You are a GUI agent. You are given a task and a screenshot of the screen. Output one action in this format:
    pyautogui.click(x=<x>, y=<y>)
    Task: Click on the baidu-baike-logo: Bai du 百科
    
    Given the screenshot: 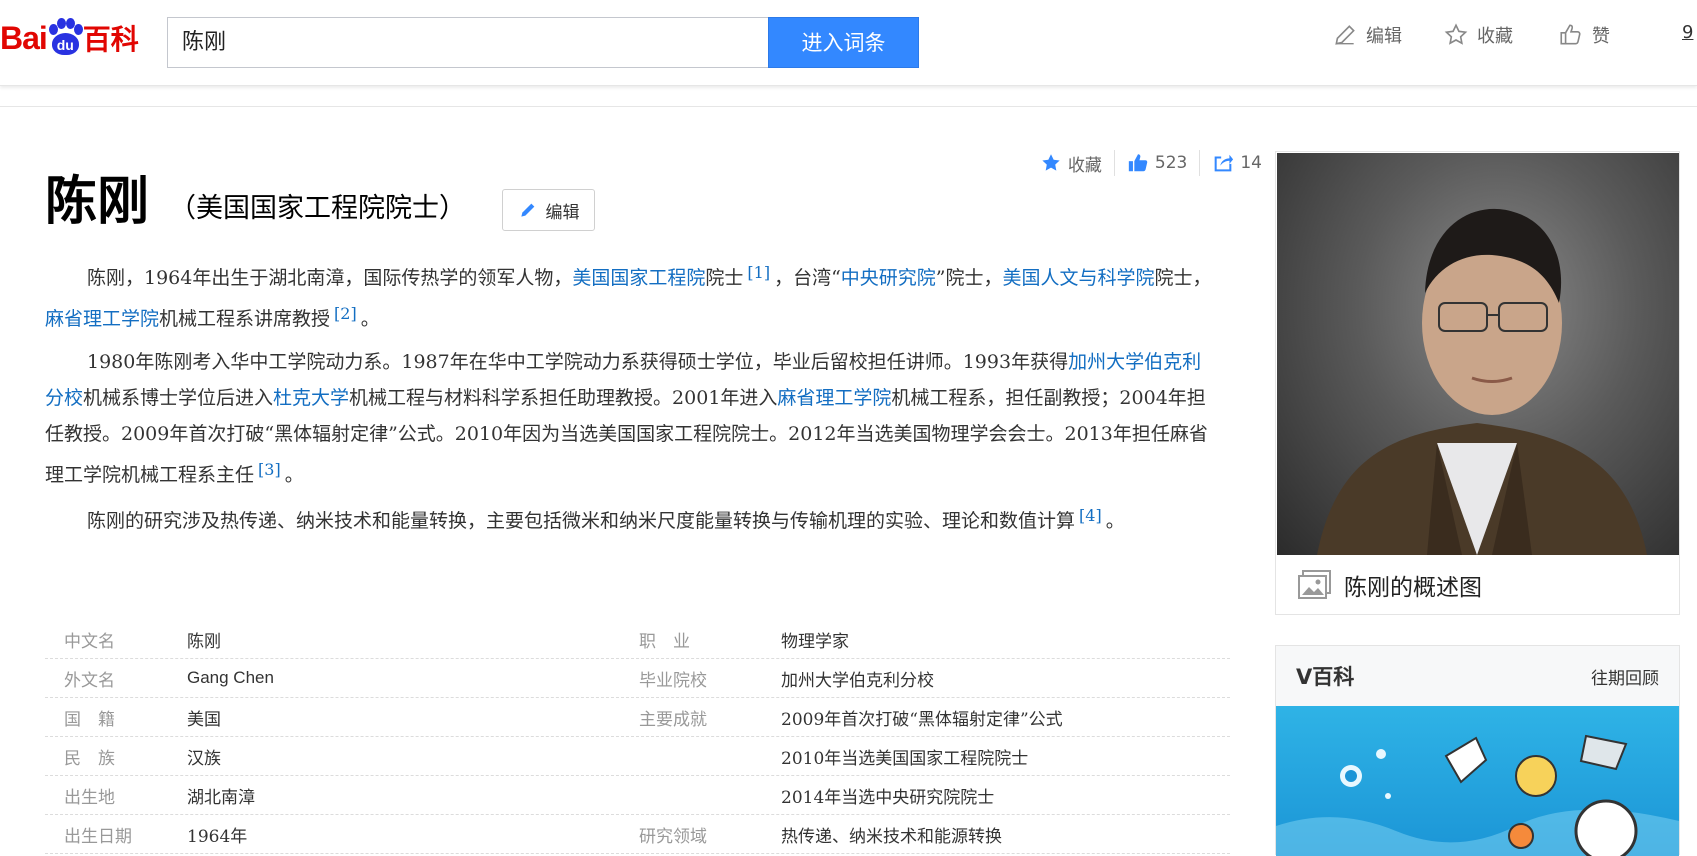 What is the action you would take?
    pyautogui.click(x=75, y=38)
    